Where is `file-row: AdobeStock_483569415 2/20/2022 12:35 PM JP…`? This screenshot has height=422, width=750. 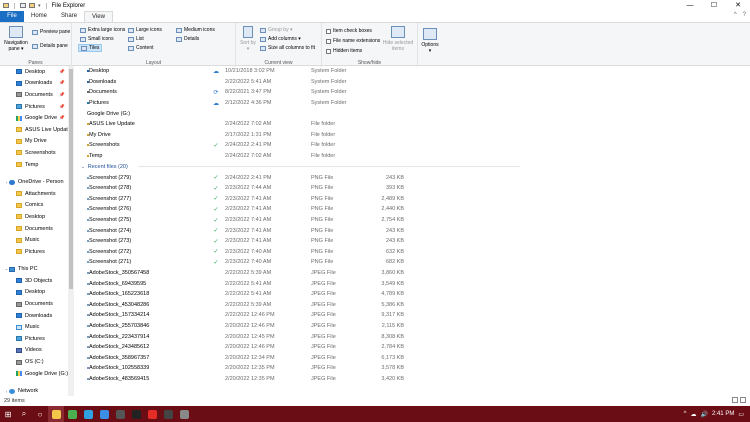
file-row: AdobeStock_483569415 2/20/2022 12:35 PM JP… is located at coordinates (414, 379).